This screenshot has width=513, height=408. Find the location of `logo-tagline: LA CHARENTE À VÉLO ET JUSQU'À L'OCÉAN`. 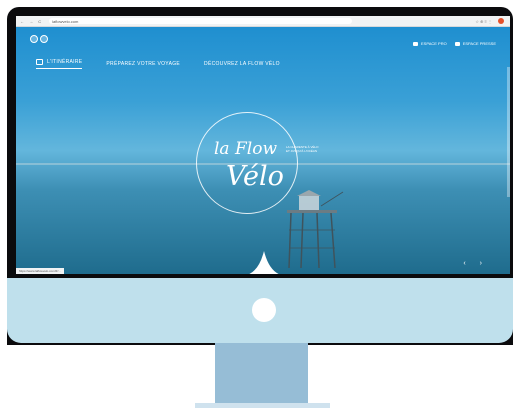

logo-tagline: LA CHARENTE À VÉLO ET JUSQU'À L'OCÉAN is located at coordinates (302, 149).